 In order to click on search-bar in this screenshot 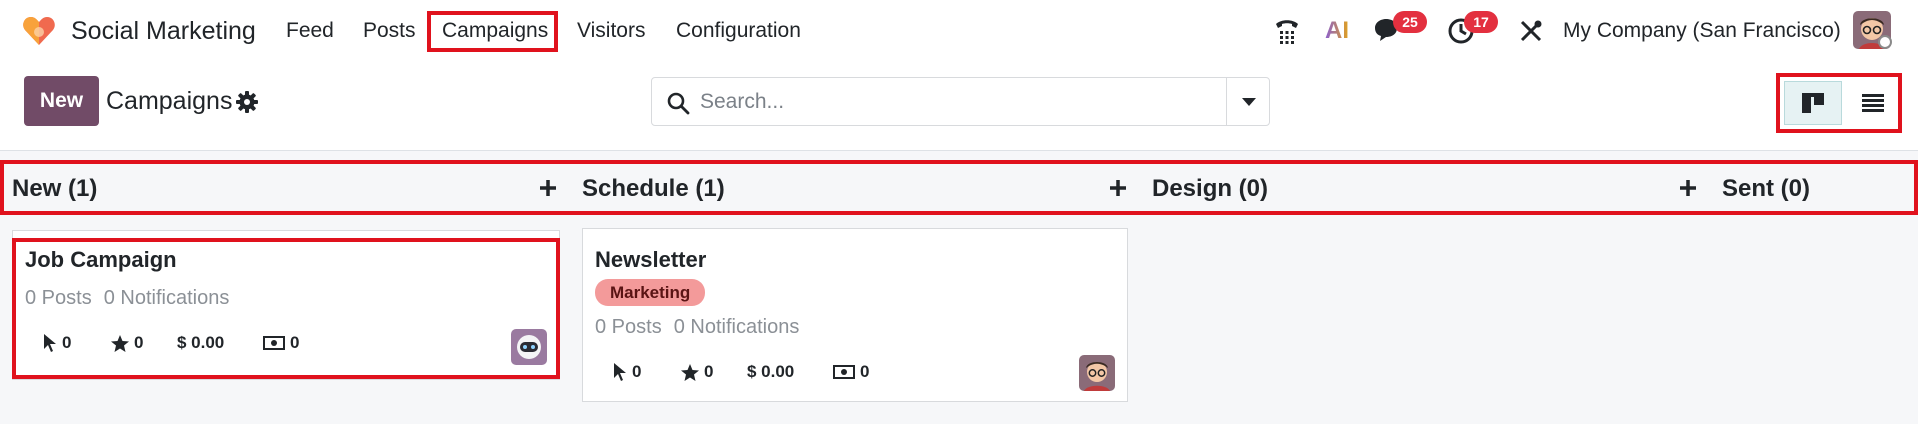, I will do `click(960, 101)`.